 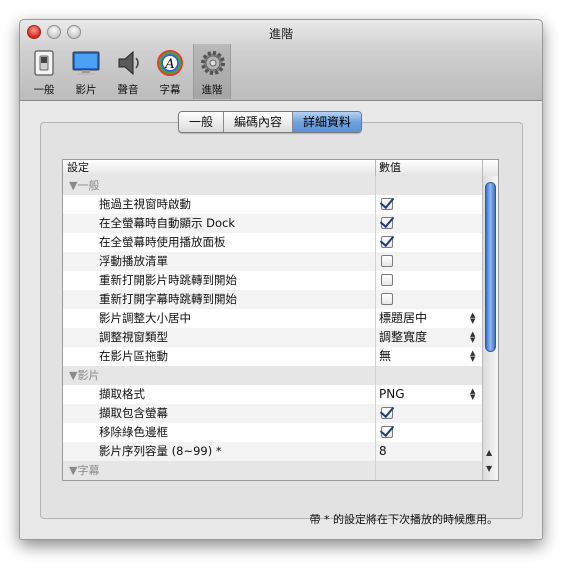 What do you see at coordinates (272, 337) in the screenshot?
I see `table-row: 調整視窗類型 調整寬度 ▲ ▼` at bounding box center [272, 337].